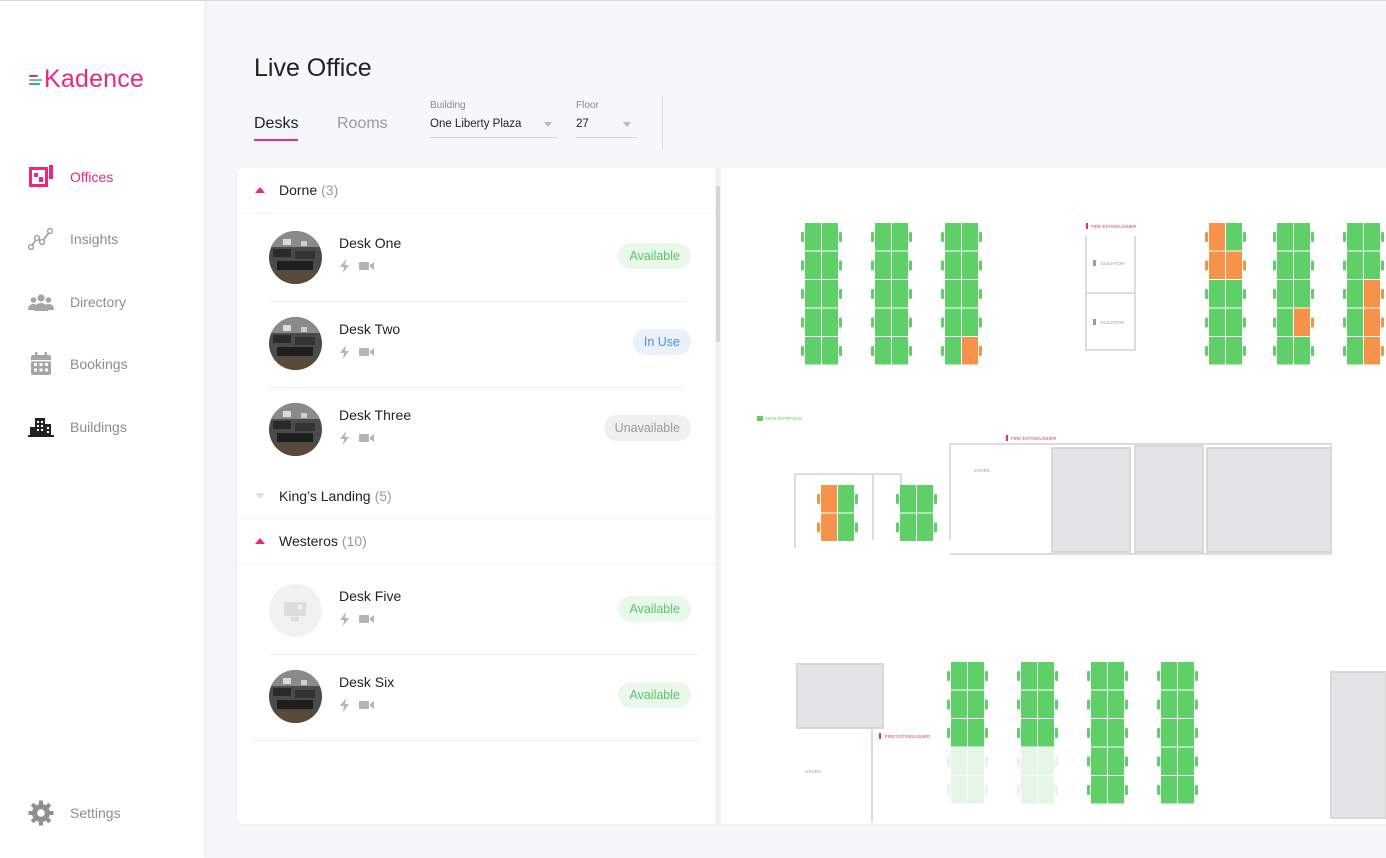 The height and width of the screenshot is (858, 1386). I want to click on sidebar-item-directory: Directory, so click(77, 302).